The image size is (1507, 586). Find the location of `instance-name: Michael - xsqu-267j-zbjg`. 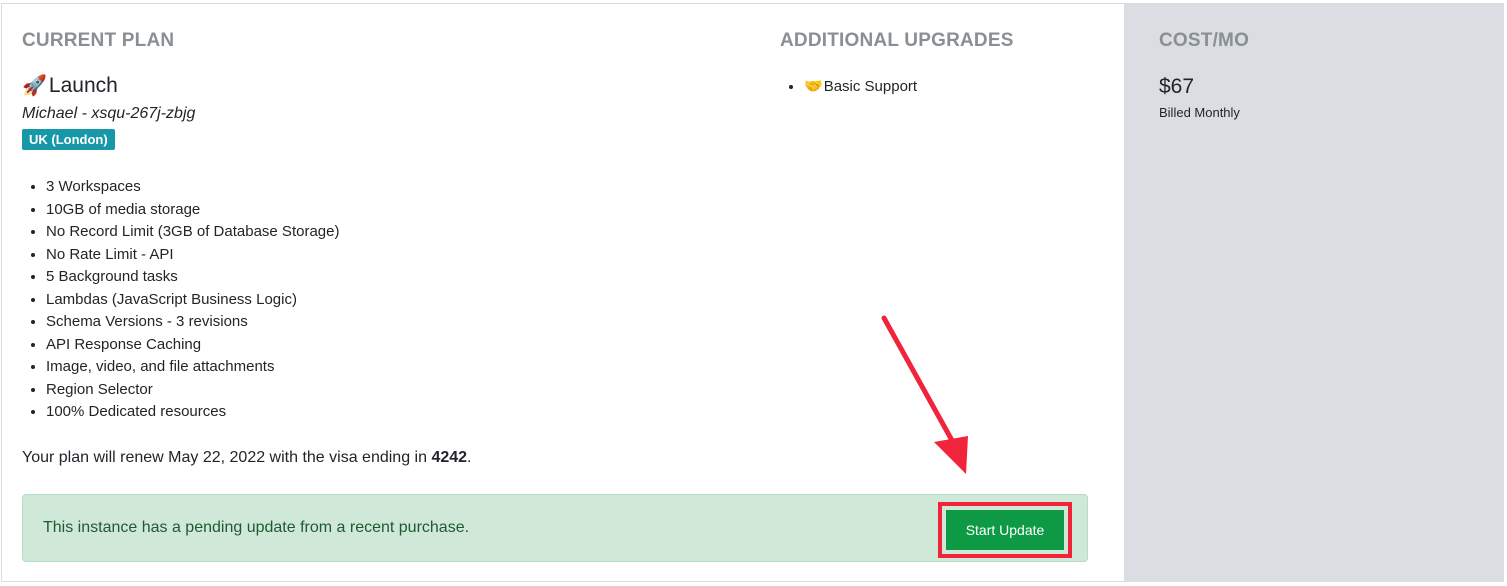

instance-name: Michael - xsqu-267j-zbjg is located at coordinates (109, 113).